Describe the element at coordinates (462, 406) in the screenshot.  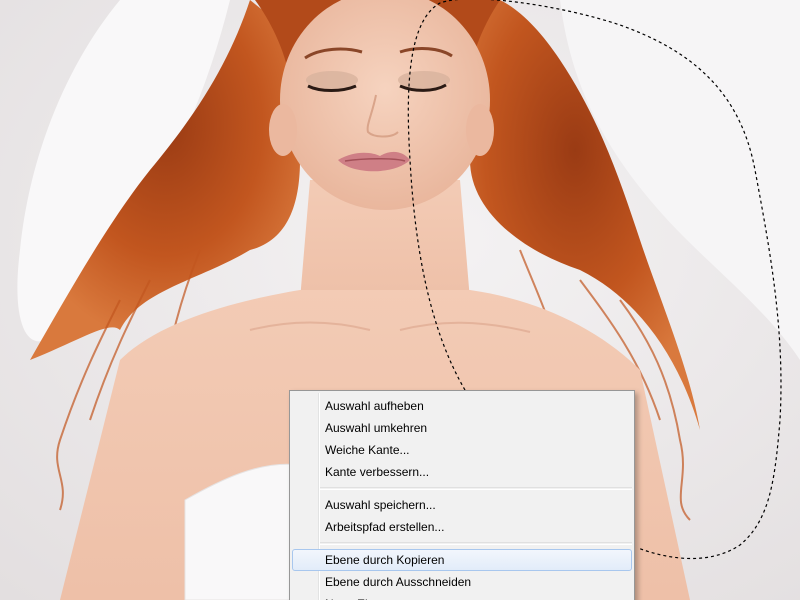
I see `menu-item-deselect: Auswahl aufheben` at that location.